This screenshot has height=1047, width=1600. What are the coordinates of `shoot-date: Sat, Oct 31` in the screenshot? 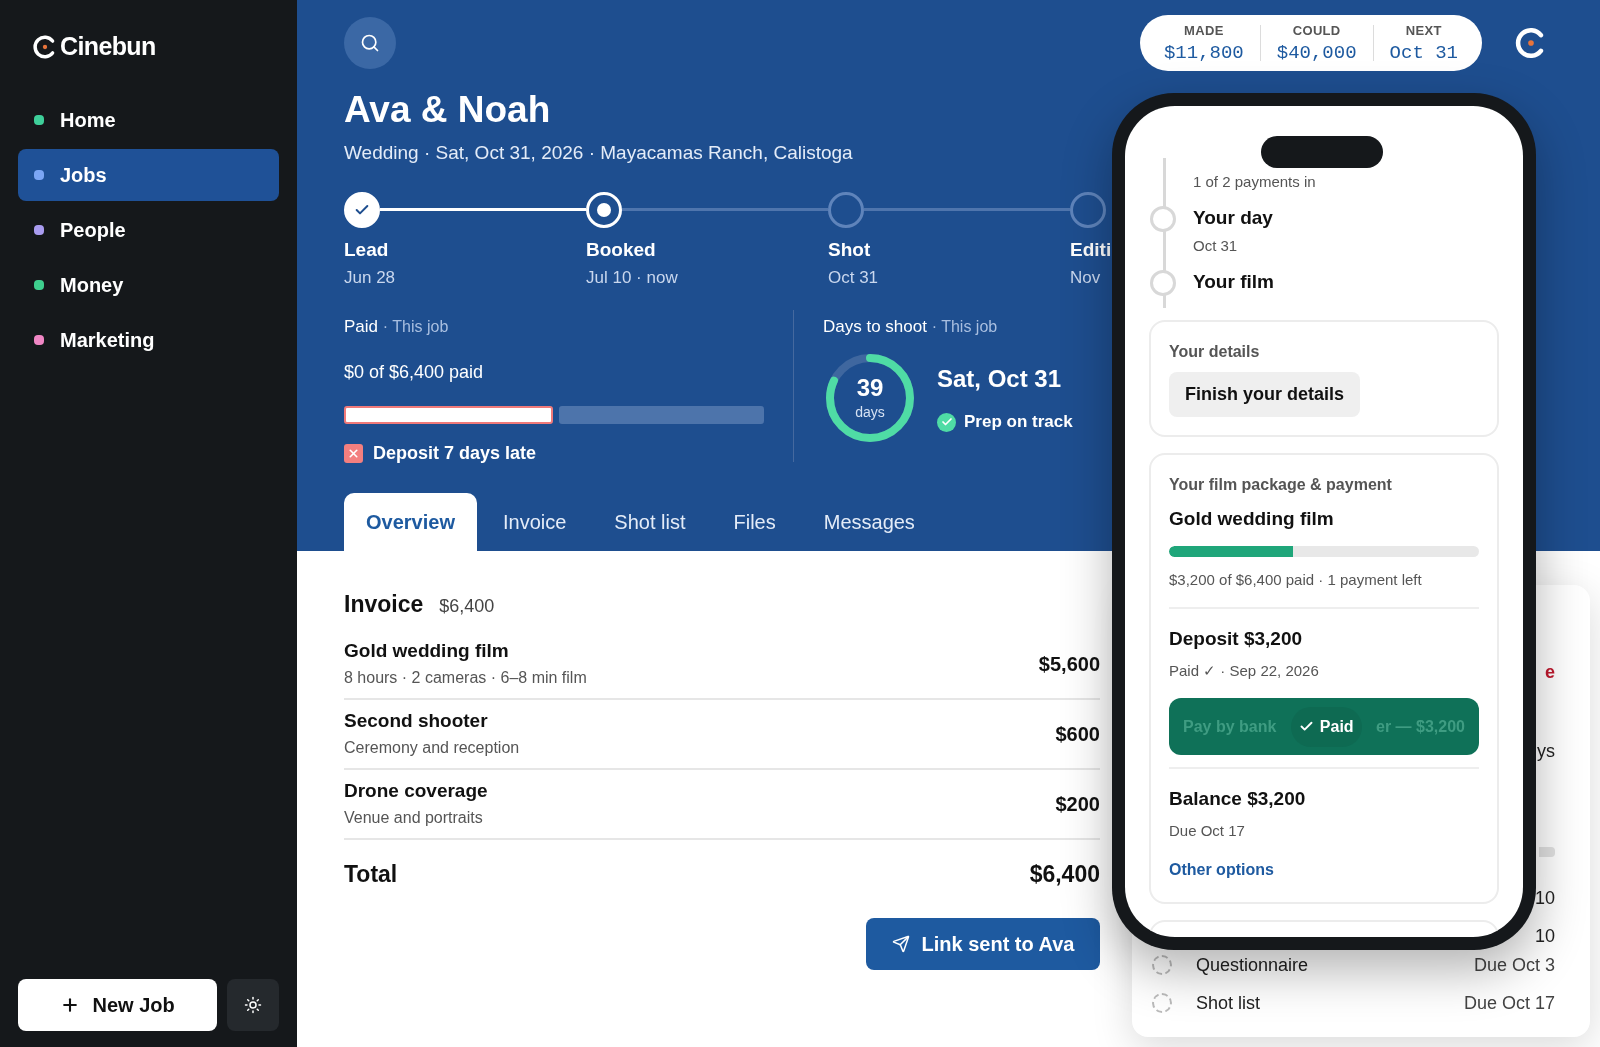 It's located at (1000, 379).